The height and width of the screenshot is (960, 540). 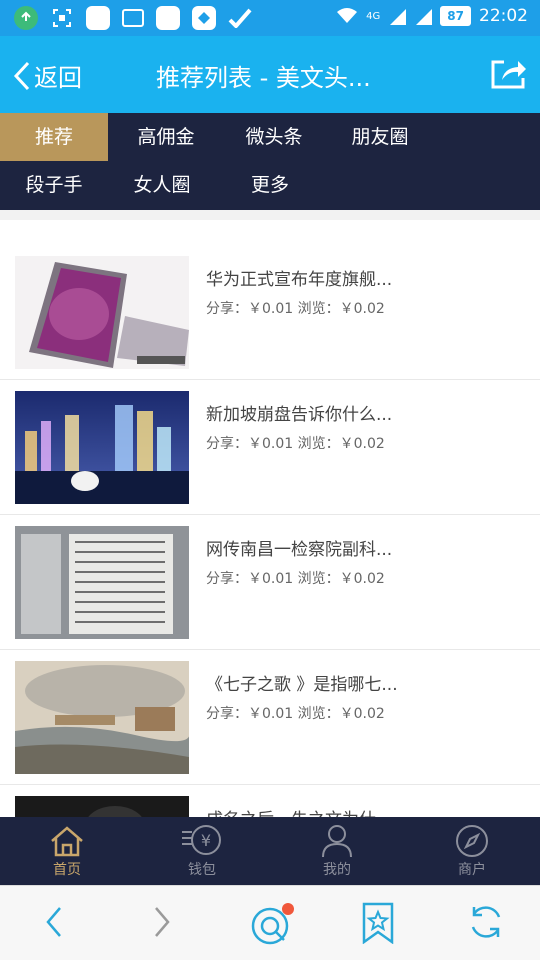 What do you see at coordinates (270, 851) in the screenshot?
I see `bottom-tab-bar: 首页 ¥ 钱包 我的 商户` at bounding box center [270, 851].